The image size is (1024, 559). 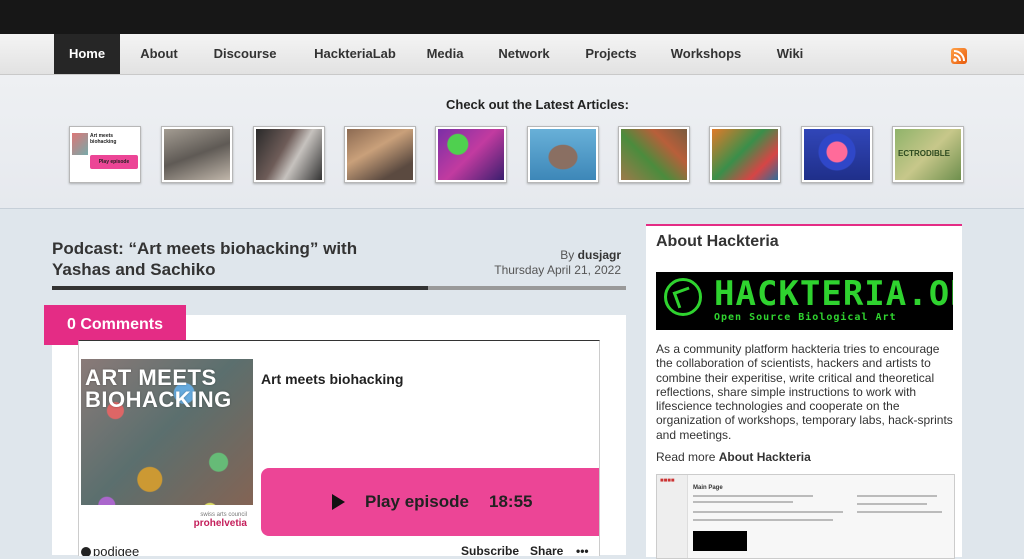 What do you see at coordinates (733, 457) in the screenshot?
I see `read-more-link: Read more About Hackteria` at bounding box center [733, 457].